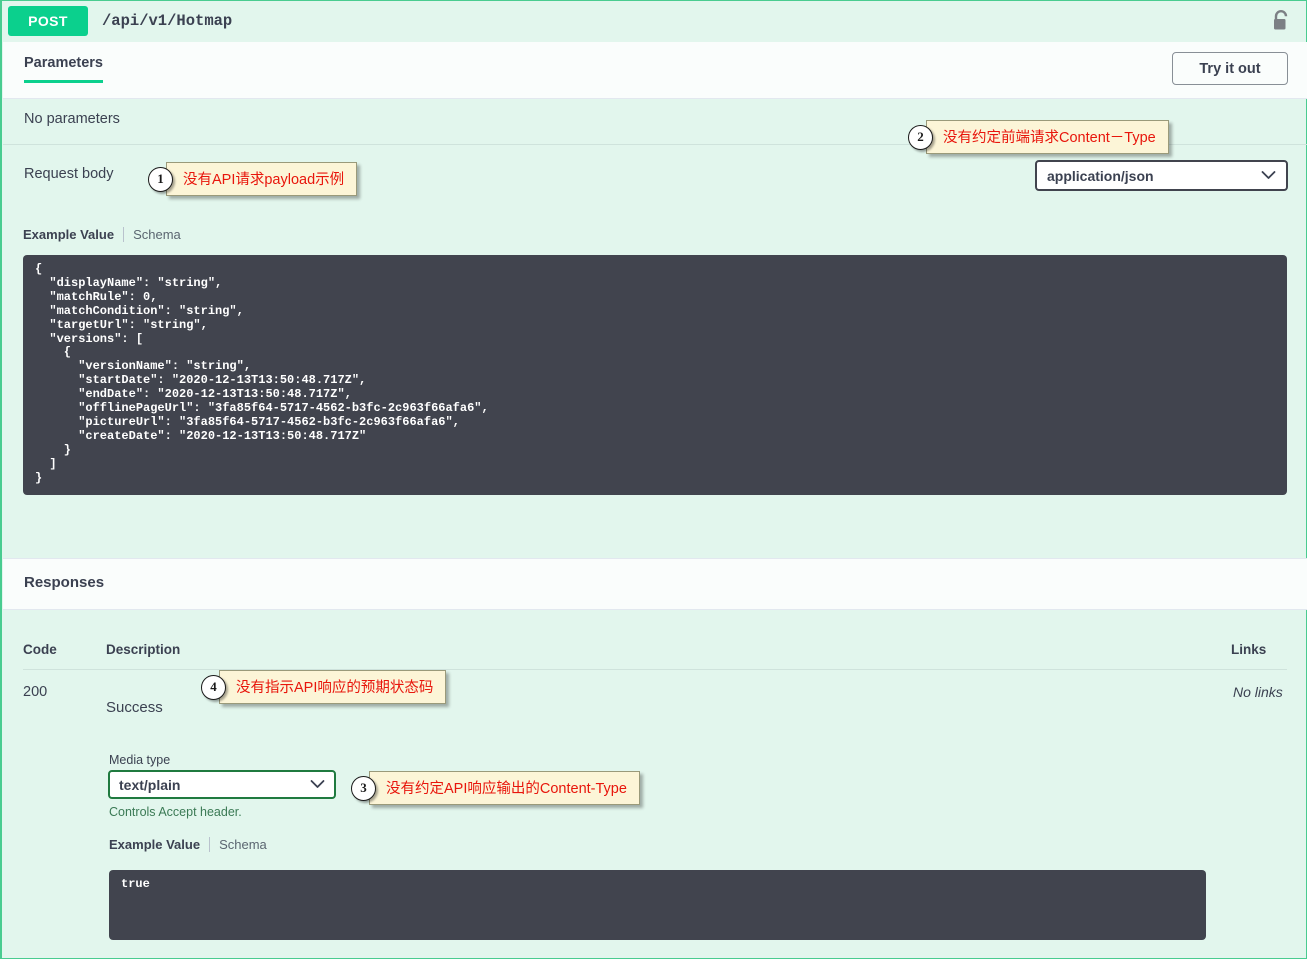  I want to click on operation-summary: POST /api/v1/Hotmap, so click(654, 21).